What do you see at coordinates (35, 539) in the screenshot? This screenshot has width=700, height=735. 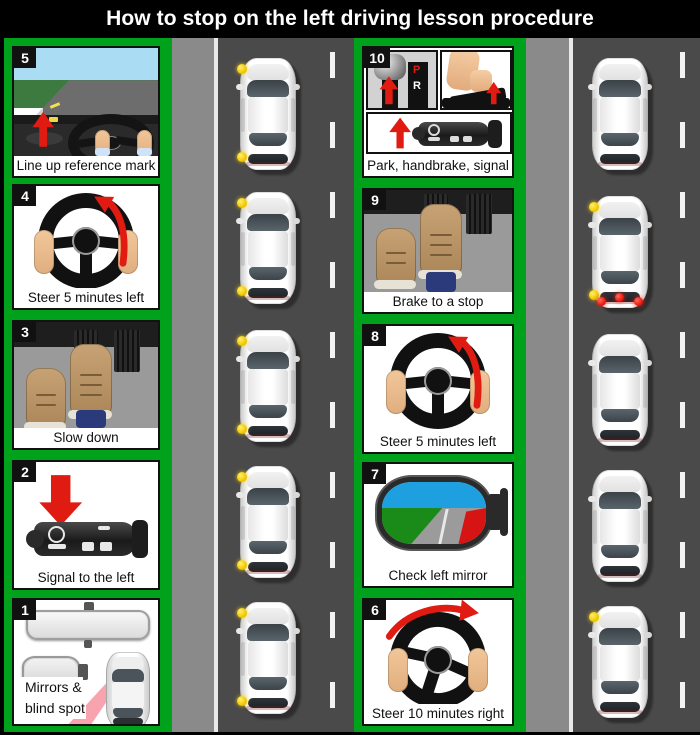 I see `stalk-knob` at bounding box center [35, 539].